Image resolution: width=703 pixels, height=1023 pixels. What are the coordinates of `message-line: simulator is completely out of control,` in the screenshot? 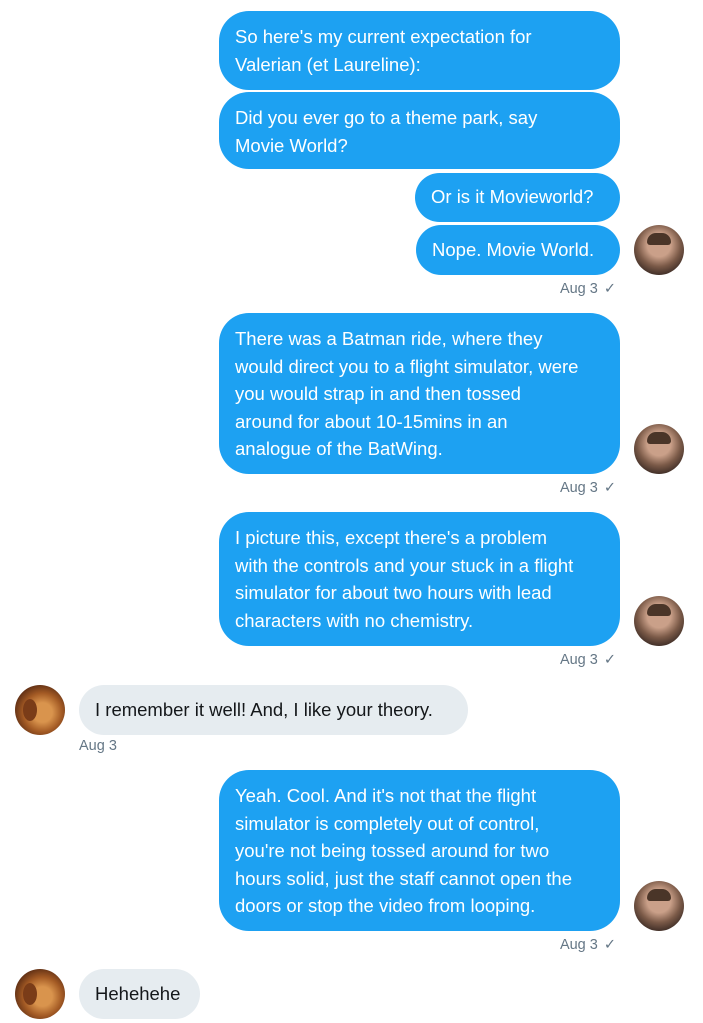 It's located at (387, 823).